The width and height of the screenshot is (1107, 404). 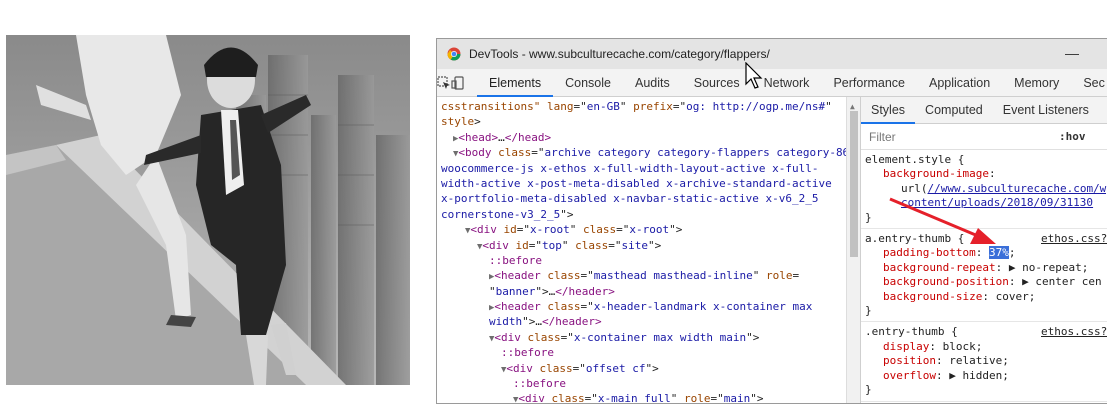 I want to click on css-declaration: background-image:, so click(x=986, y=174).